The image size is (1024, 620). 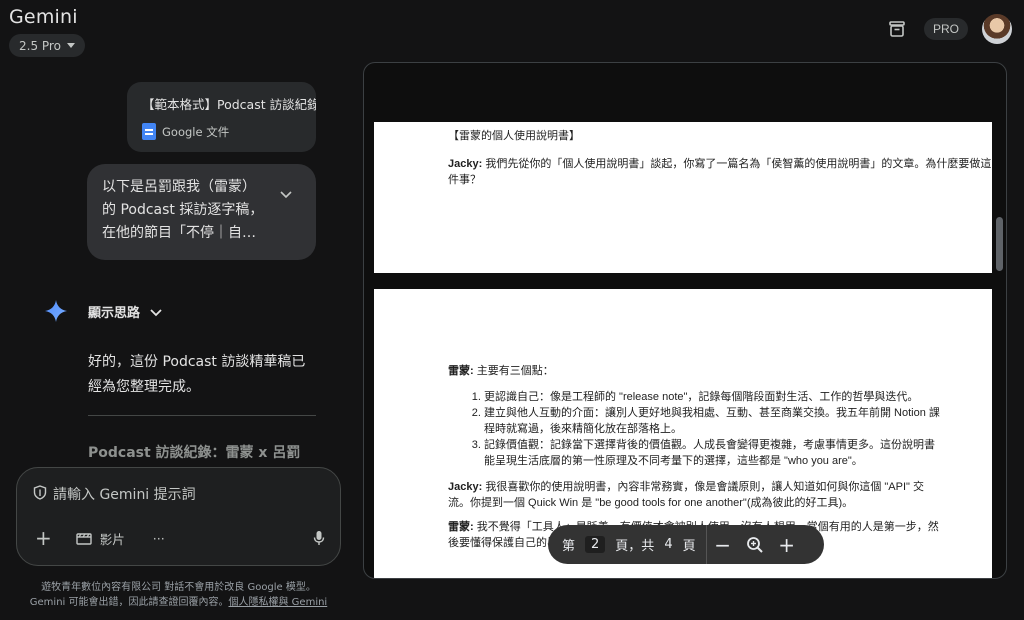 I want to click on divider, so click(x=202, y=415).